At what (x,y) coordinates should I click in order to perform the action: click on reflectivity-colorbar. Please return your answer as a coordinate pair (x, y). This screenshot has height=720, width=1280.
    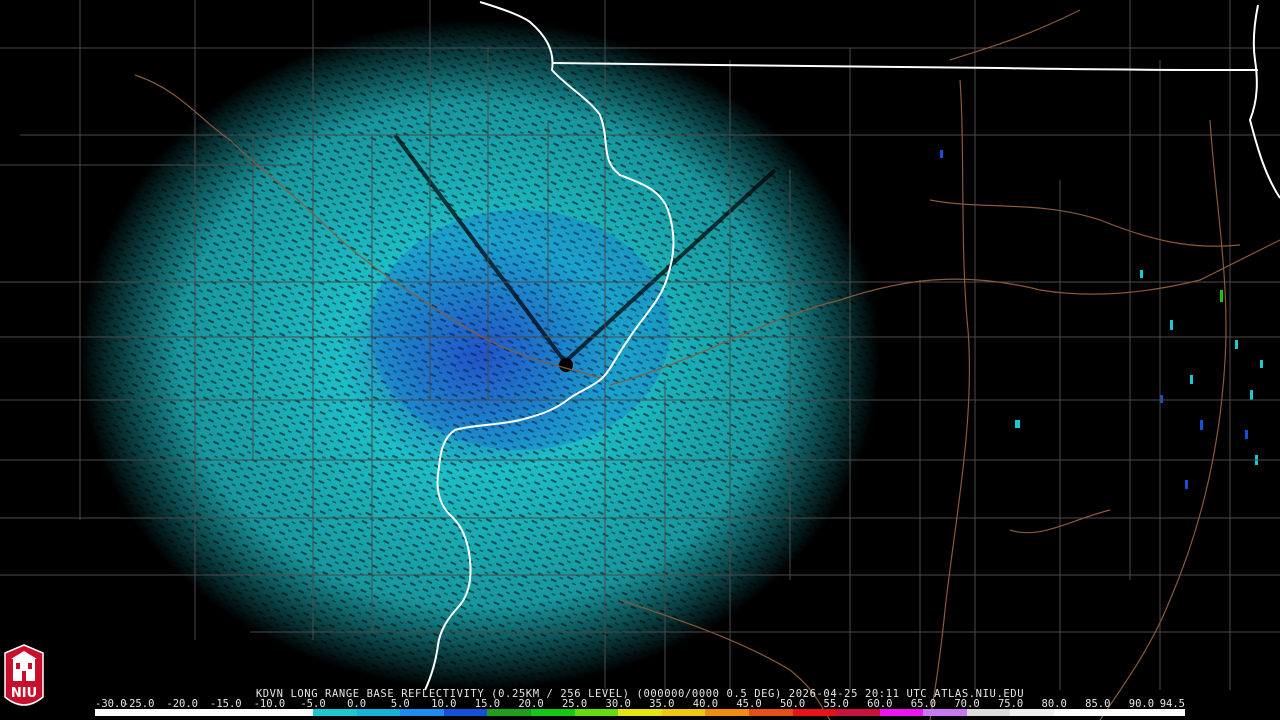
    Looking at the image, I should click on (640, 712).